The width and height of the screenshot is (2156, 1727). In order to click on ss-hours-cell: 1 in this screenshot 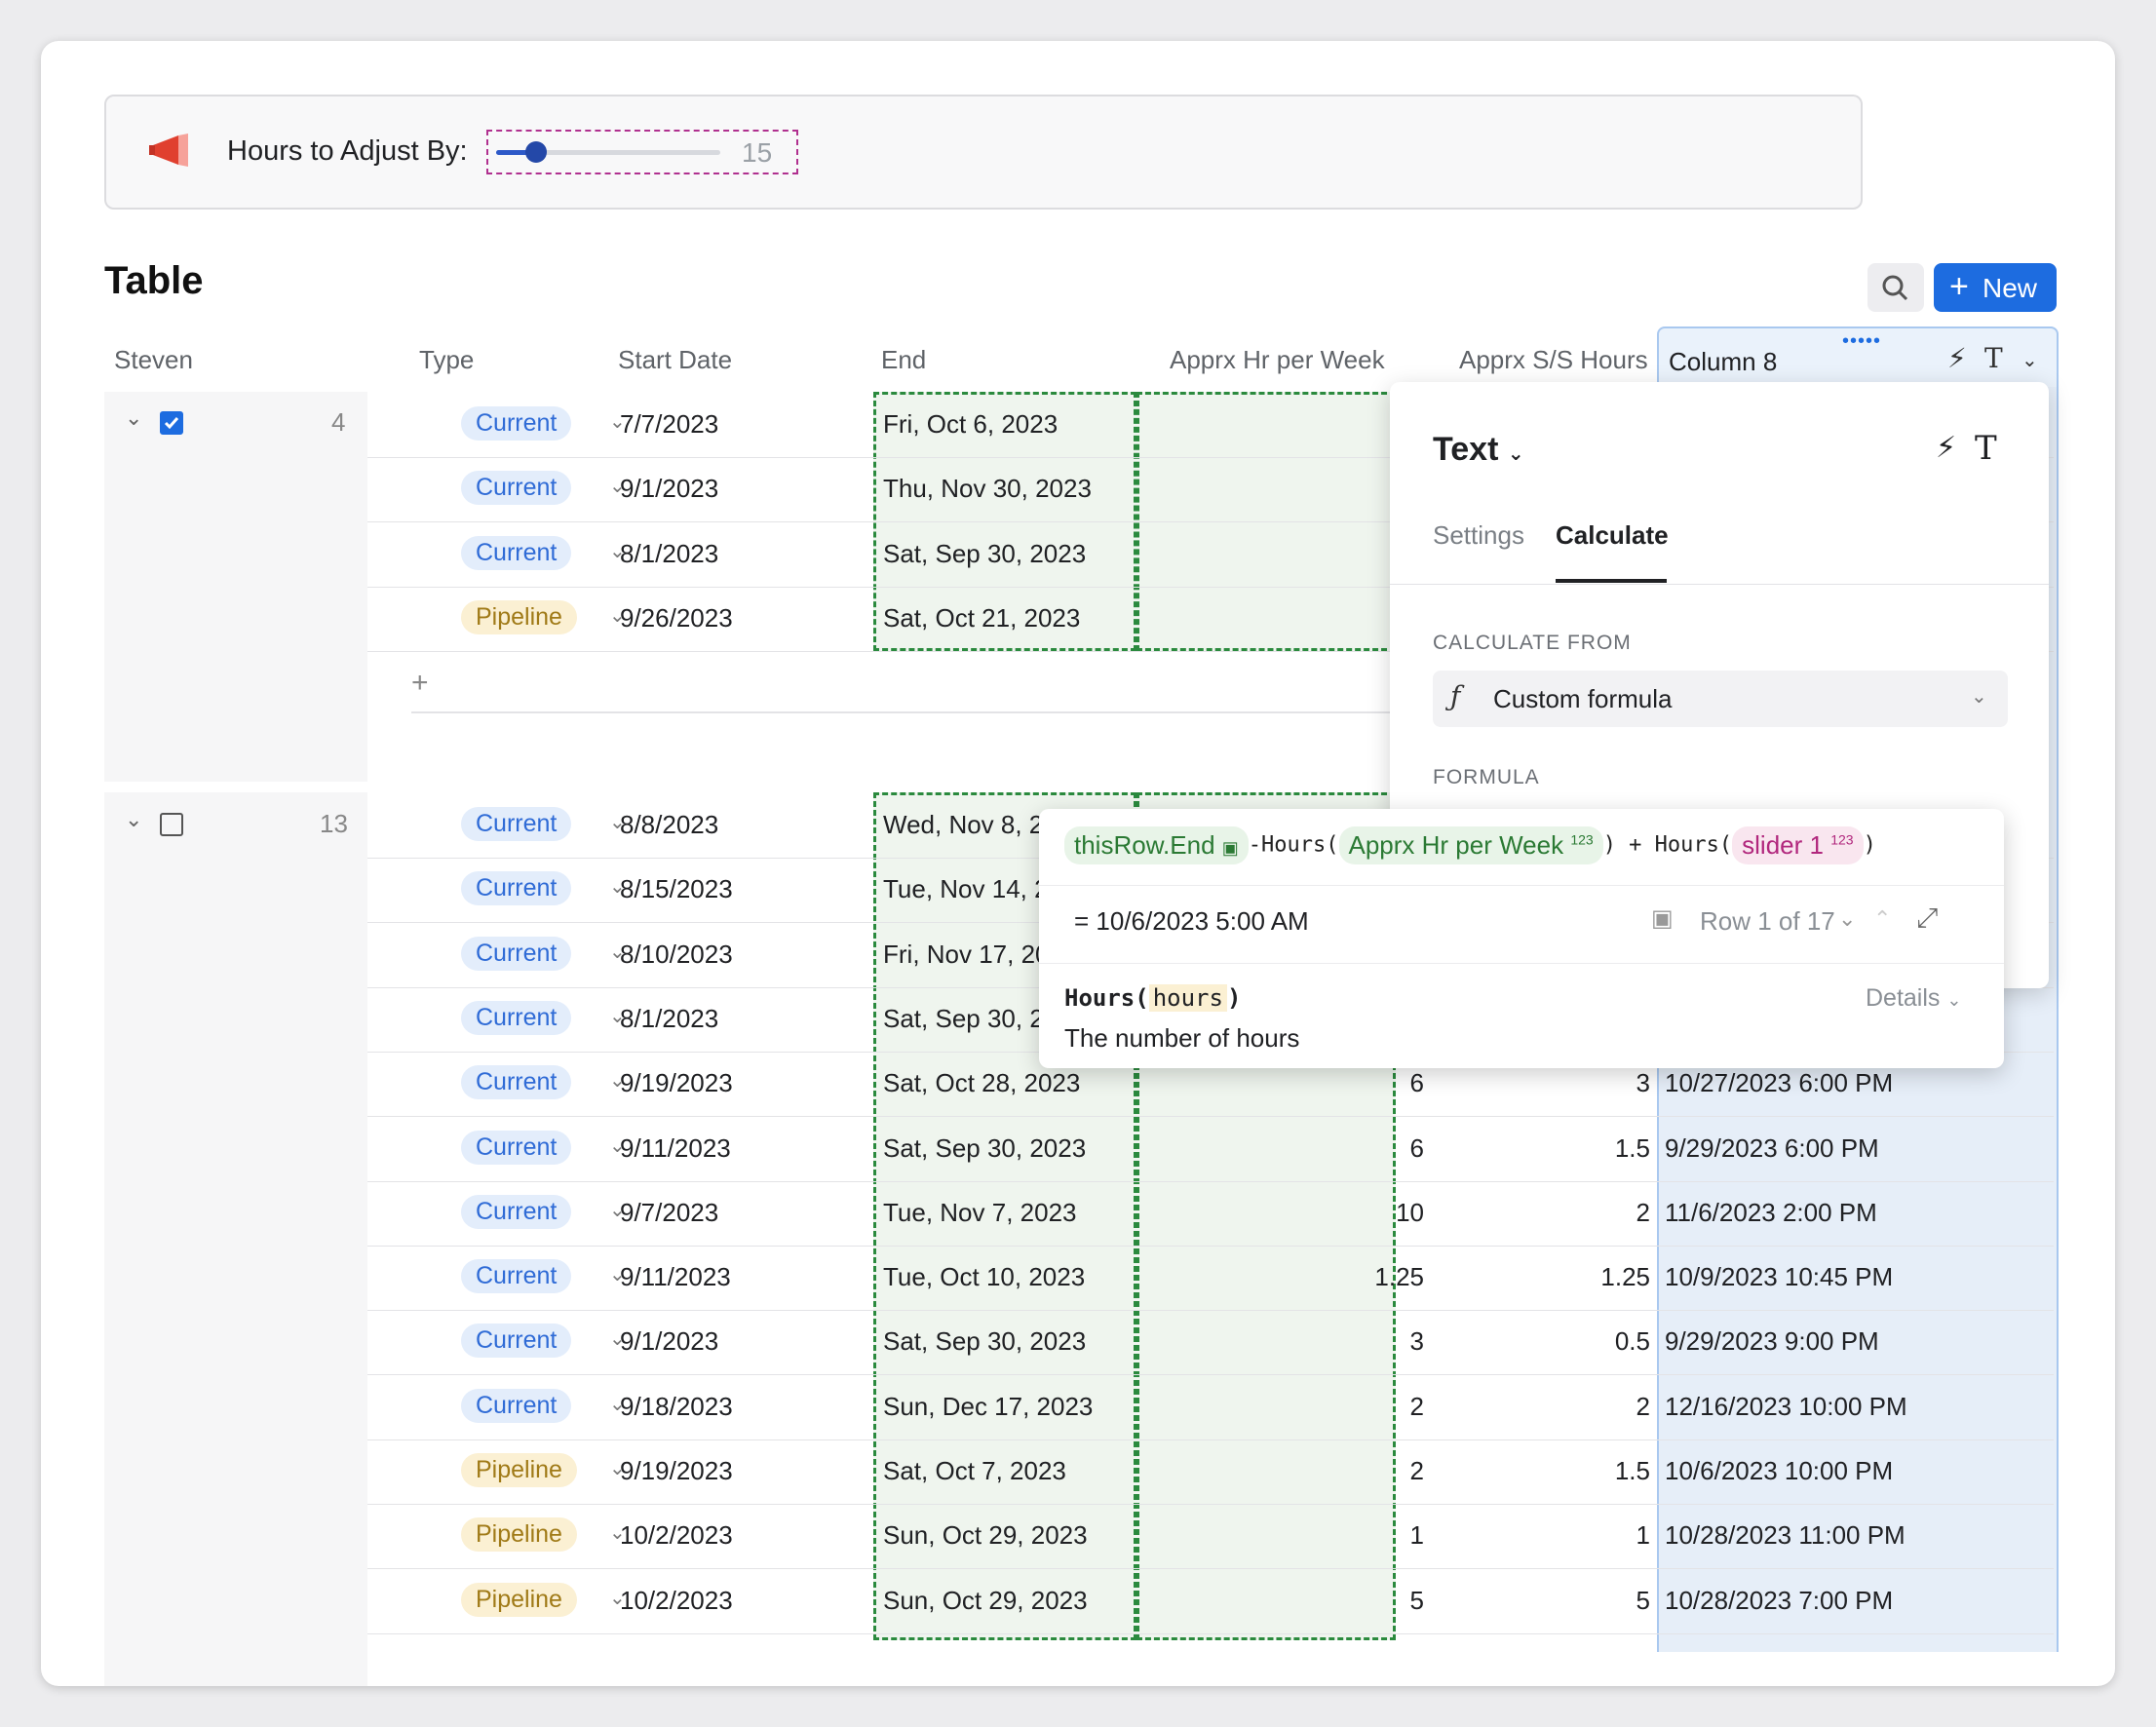, I will do `click(1643, 1535)`.